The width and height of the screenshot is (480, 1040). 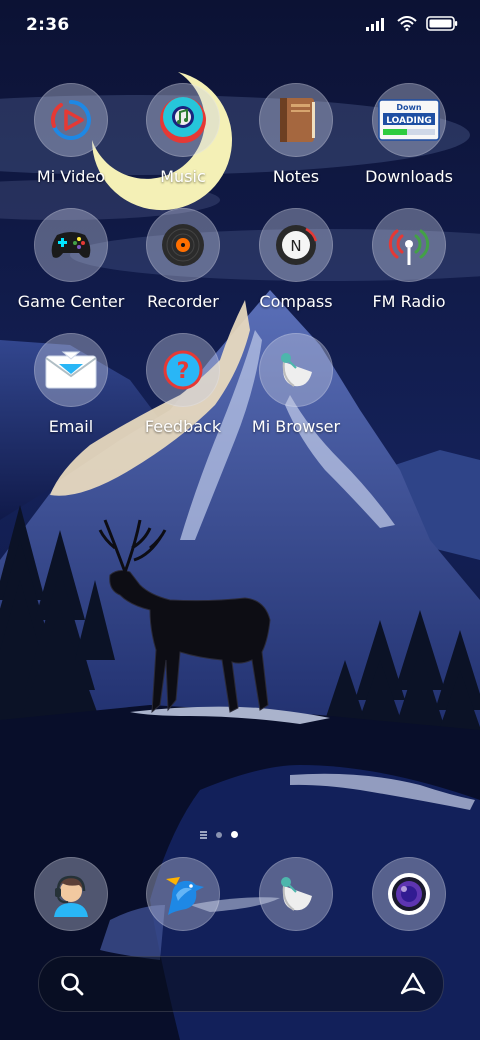 I want to click on app-notes: Notes, so click(x=296, y=134).